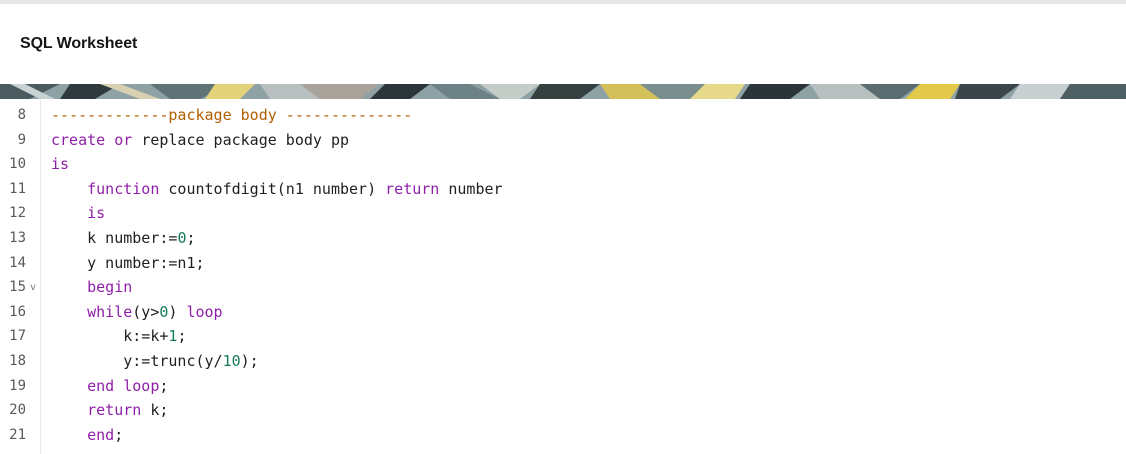 Image resolution: width=1126 pixels, height=454 pixels. I want to click on line-number: 17, so click(17, 336).